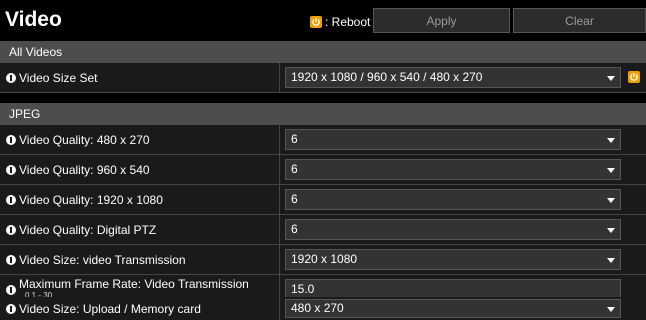 This screenshot has width=646, height=320. Describe the element at coordinates (84, 169) in the screenshot. I see `row-label: Video Quality: 960 x 540` at that location.